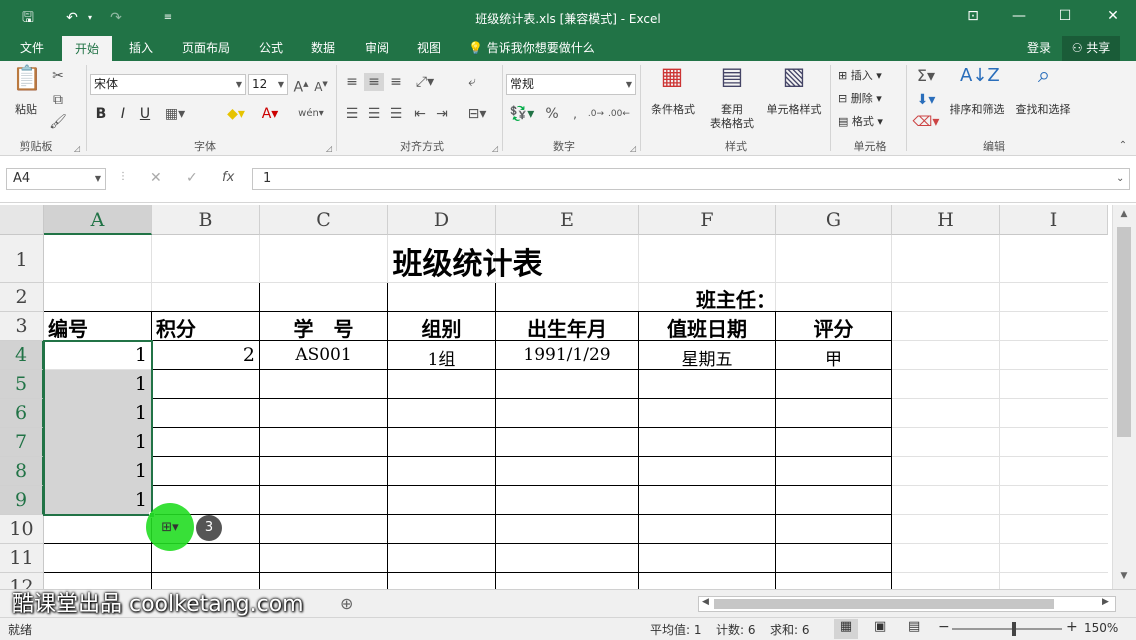  What do you see at coordinates (472, 82) in the screenshot?
I see `wrap-text-icon: ⤶` at bounding box center [472, 82].